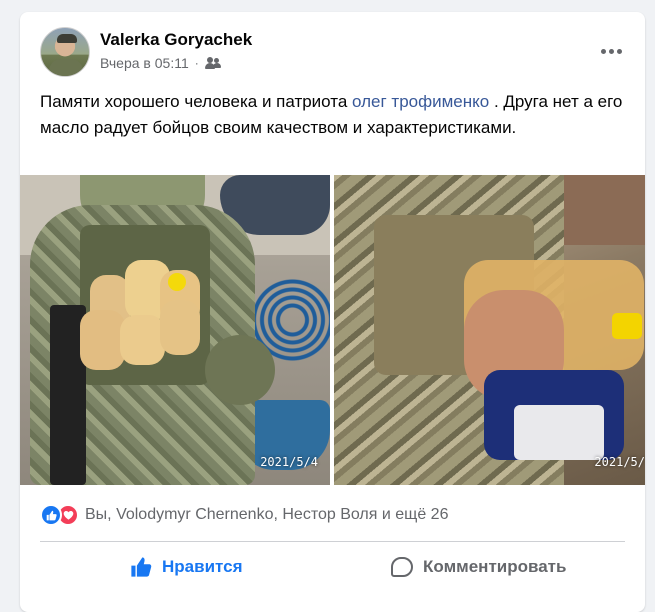  I want to click on comment-button: Комментировать, so click(479, 567).